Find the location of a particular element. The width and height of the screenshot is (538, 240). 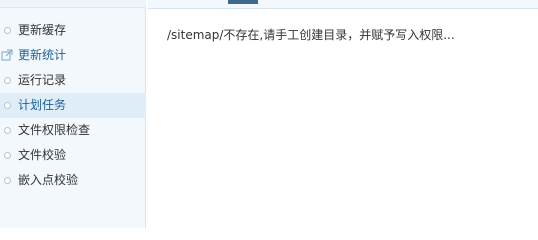

sidebar-item-file-permission-check: 文件权限检查 is located at coordinates (73, 130).